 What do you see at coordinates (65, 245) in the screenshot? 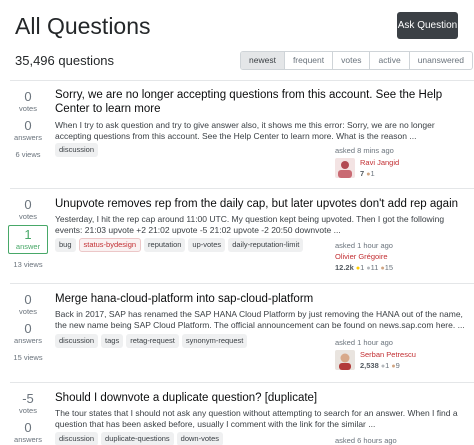
I see `tag: bug` at bounding box center [65, 245].